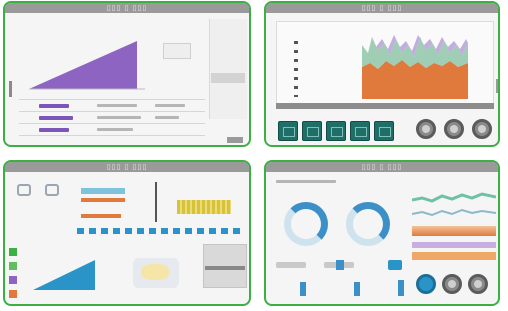  Describe the element at coordinates (228, 69) in the screenshot. I see `right-sidebar` at that location.